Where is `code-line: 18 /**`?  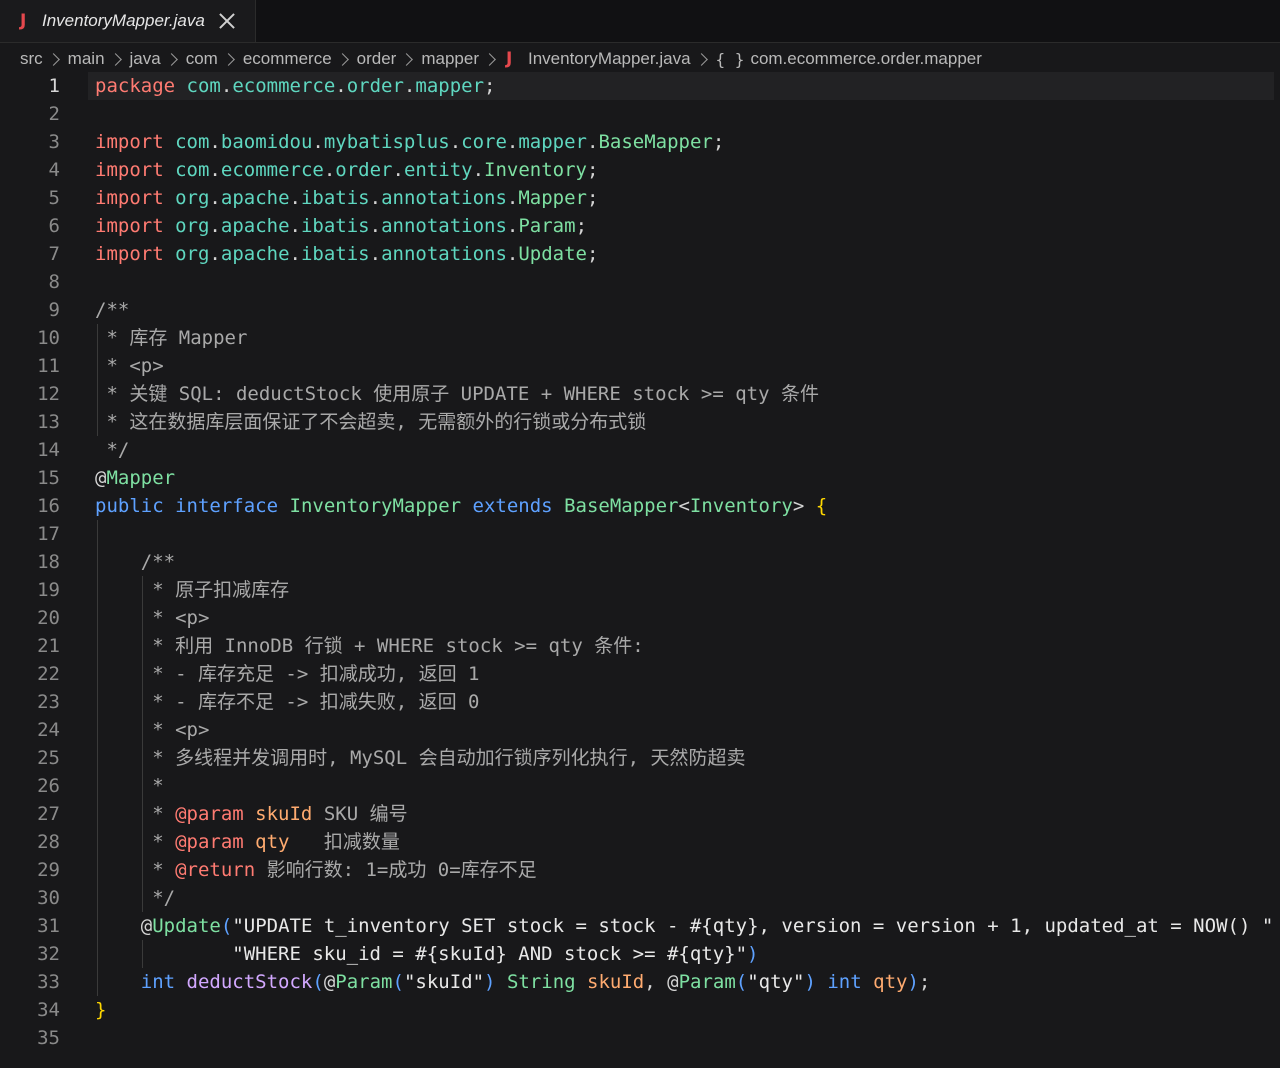
code-line: 18 /** is located at coordinates (640, 562).